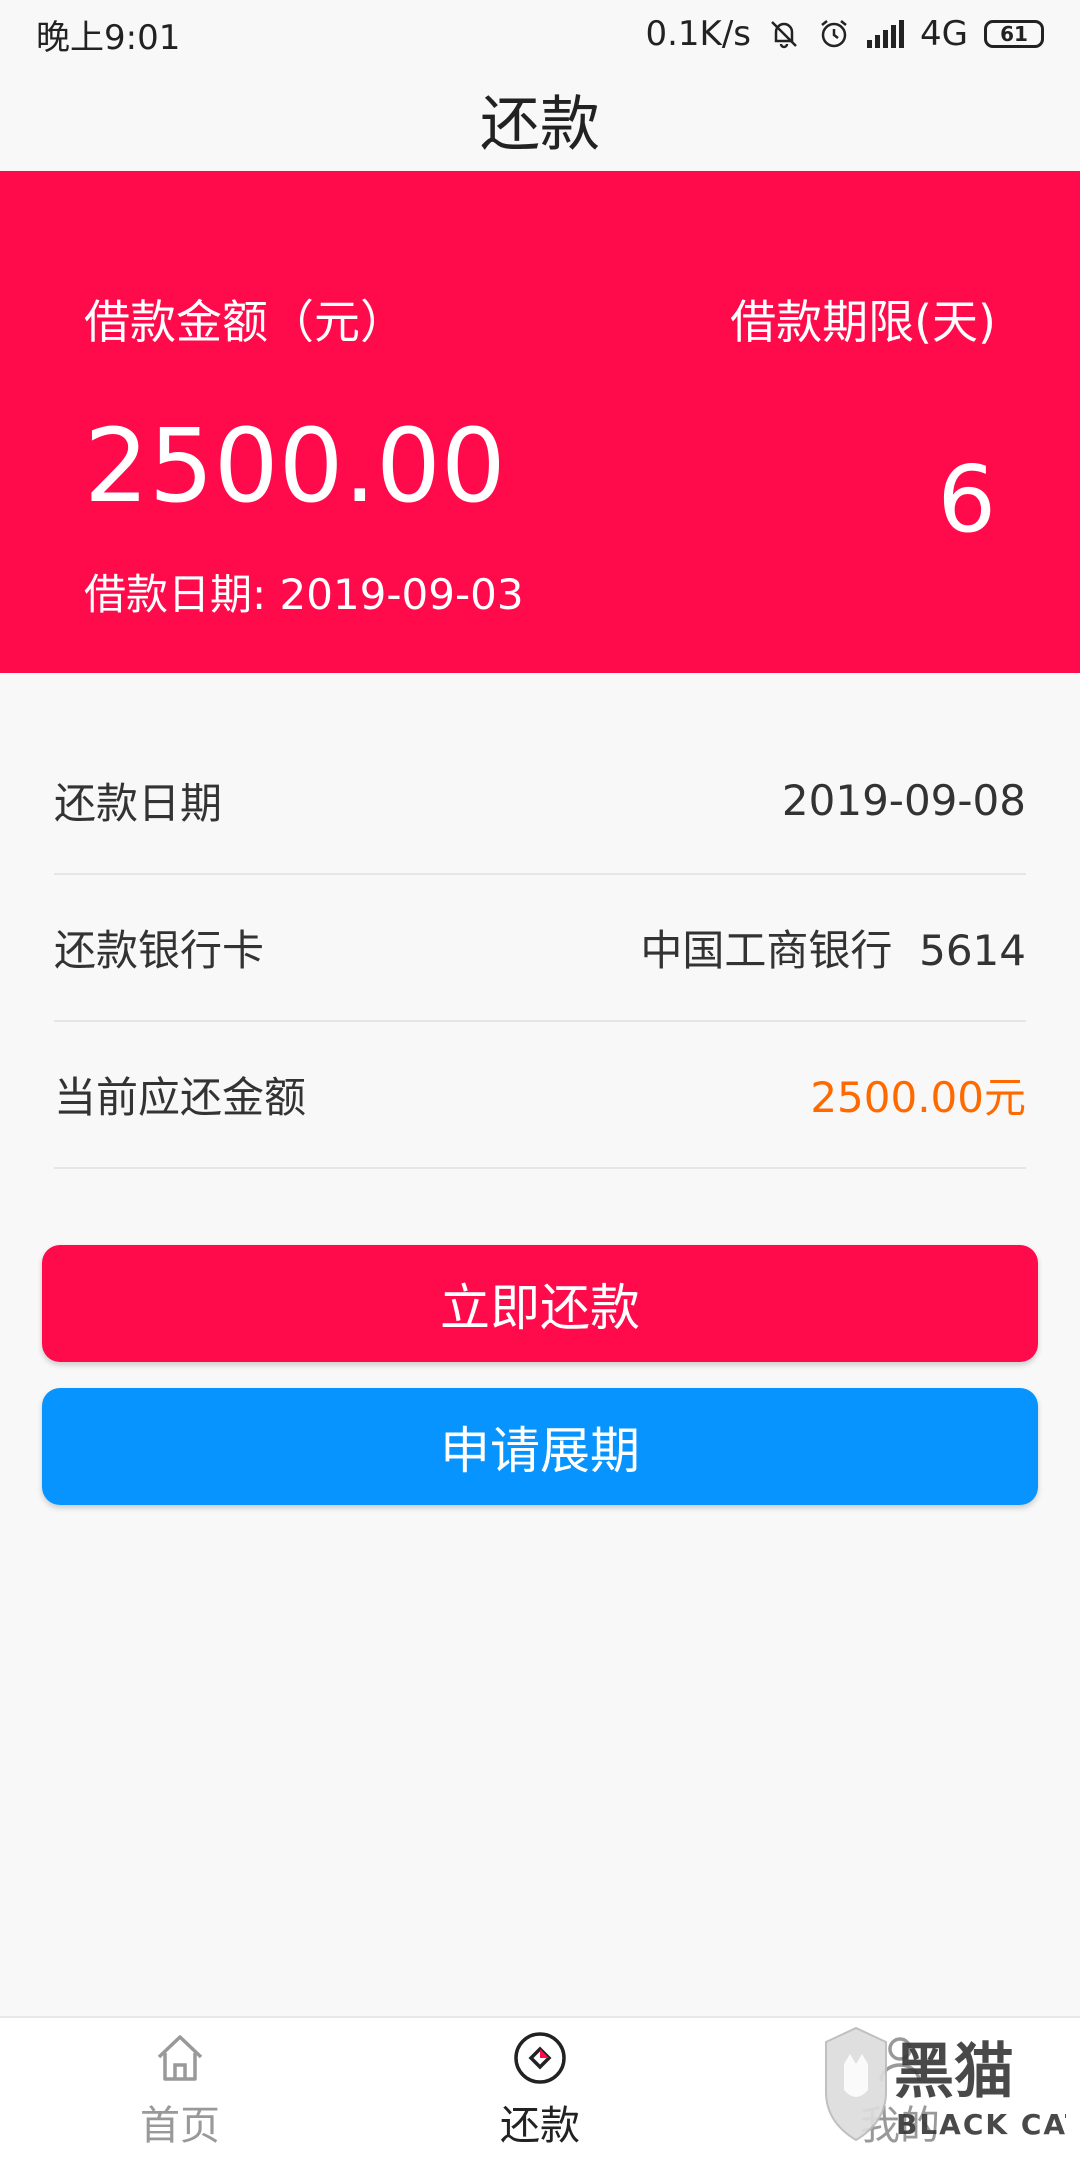 The width and height of the screenshot is (1080, 2162). What do you see at coordinates (833, 950) in the screenshot?
I see `bank-card-value: 中国工商银行 5614` at bounding box center [833, 950].